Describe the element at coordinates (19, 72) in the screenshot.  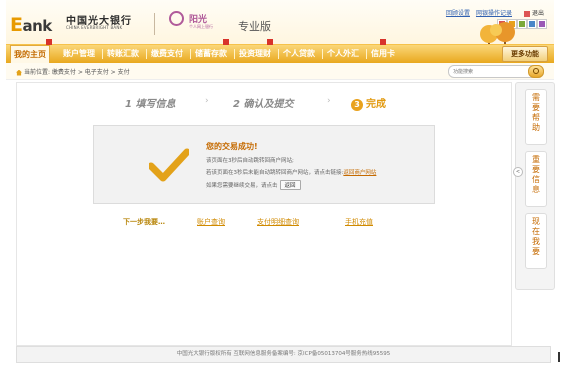
I see `home-icon` at that location.